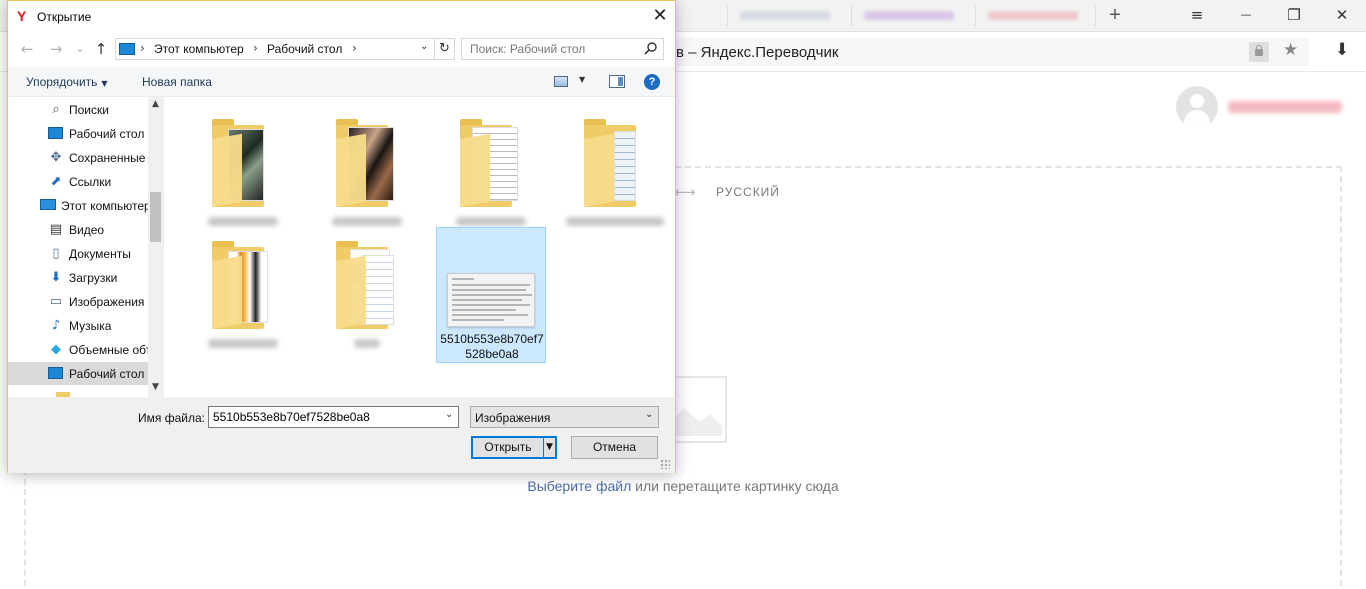 The width and height of the screenshot is (1366, 589). Describe the element at coordinates (564, 417) in the screenshot. I see `filetype-select: Изображения` at that location.